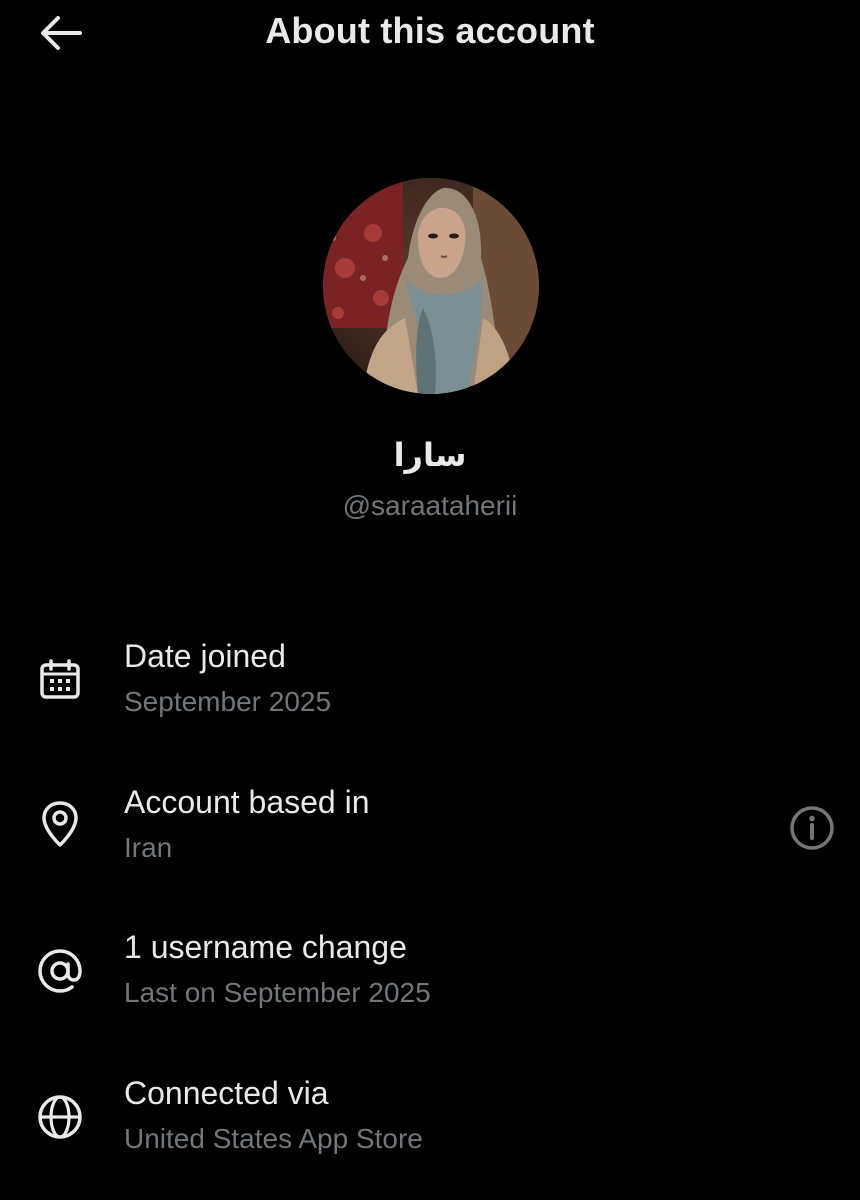 The image size is (860, 1200). Describe the element at coordinates (430, 30) in the screenshot. I see `page-title: About this account` at that location.